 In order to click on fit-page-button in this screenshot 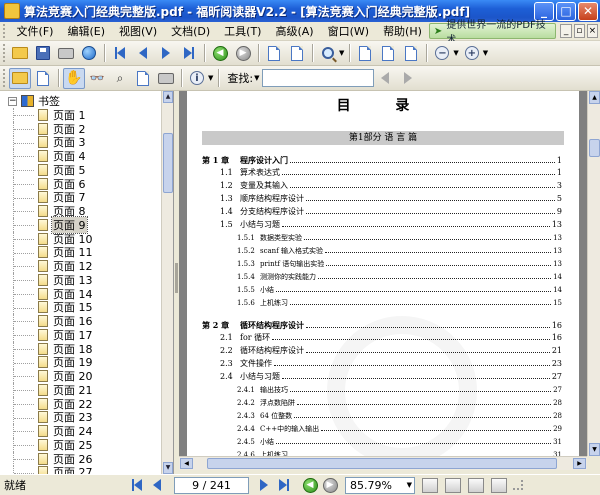, I will do `click(388, 53)`.